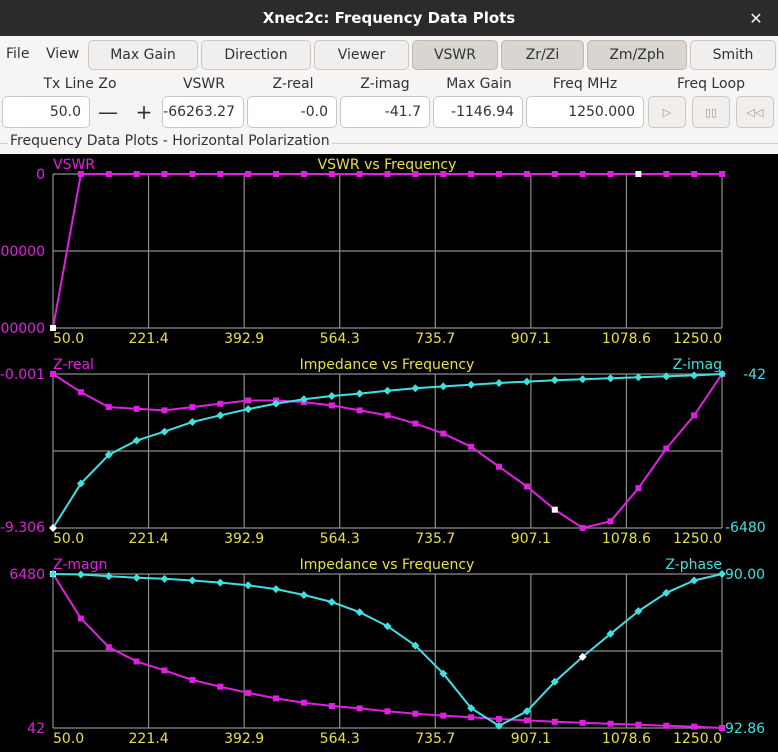 The image size is (778, 752). I want to click on zo-increment-button: +, so click(144, 112).